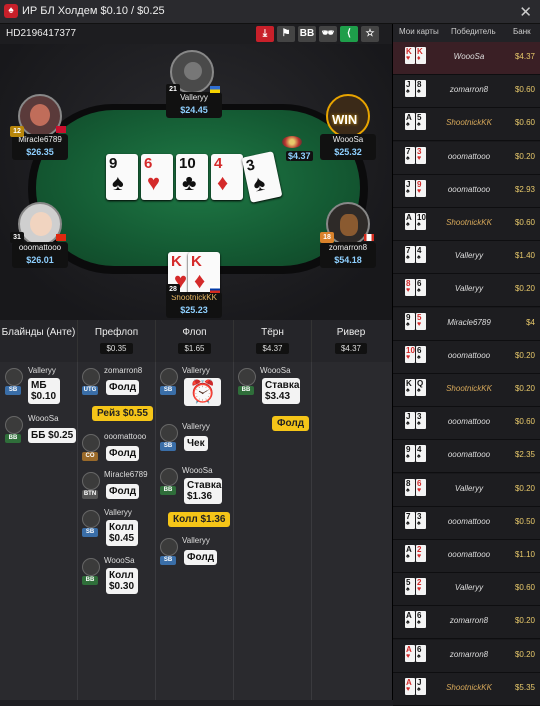 Image resolution: width=540 pixels, height=706 pixels. What do you see at coordinates (328, 34) in the screenshot?
I see `spy-icon: 🕶` at bounding box center [328, 34].